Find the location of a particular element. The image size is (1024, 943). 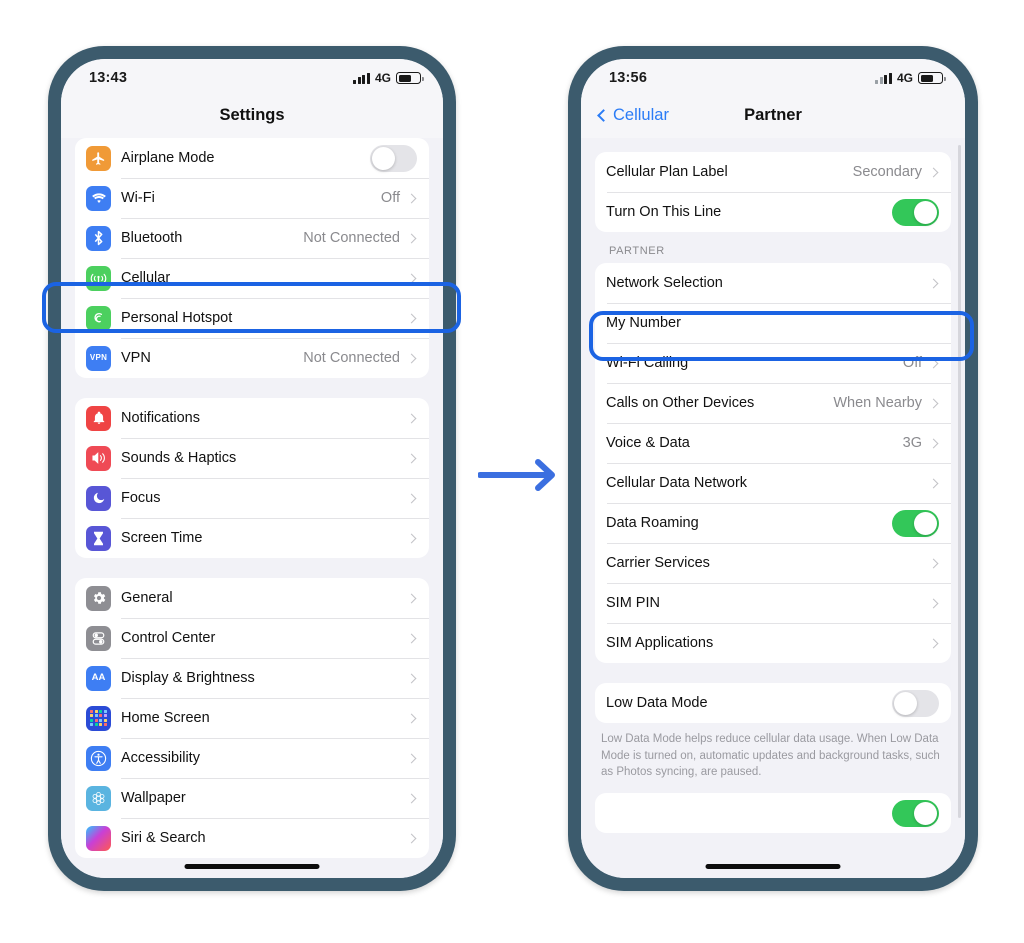

sounds-icon is located at coordinates (98, 458).